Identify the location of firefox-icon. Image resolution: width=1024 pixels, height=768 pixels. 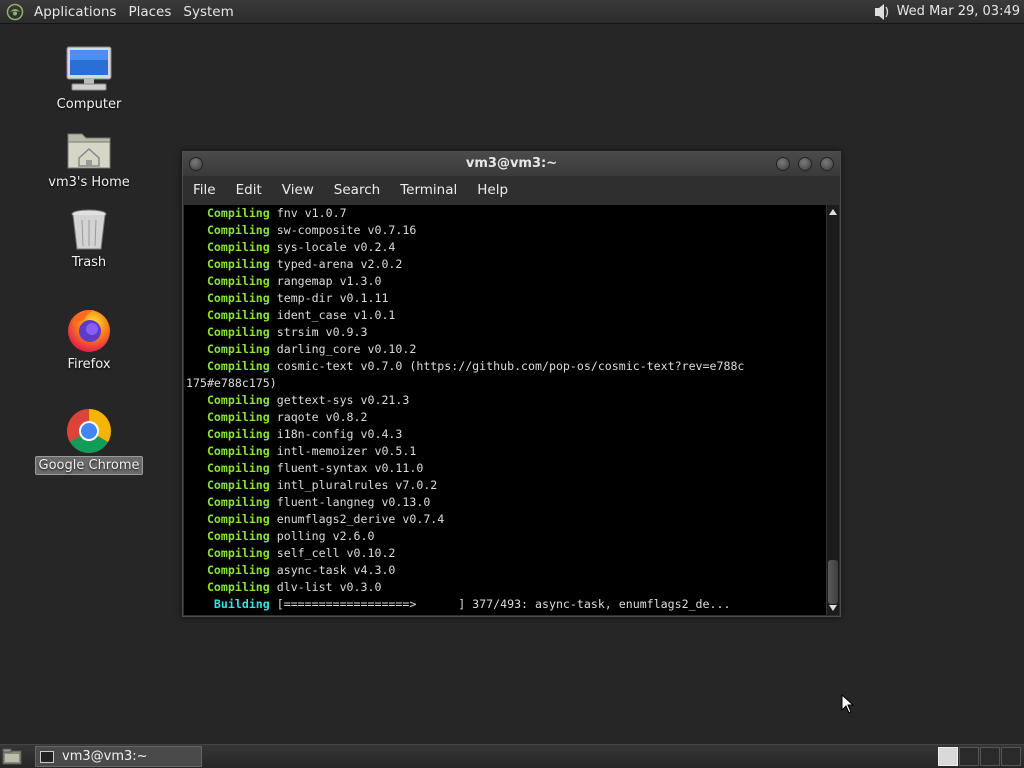
(89, 331).